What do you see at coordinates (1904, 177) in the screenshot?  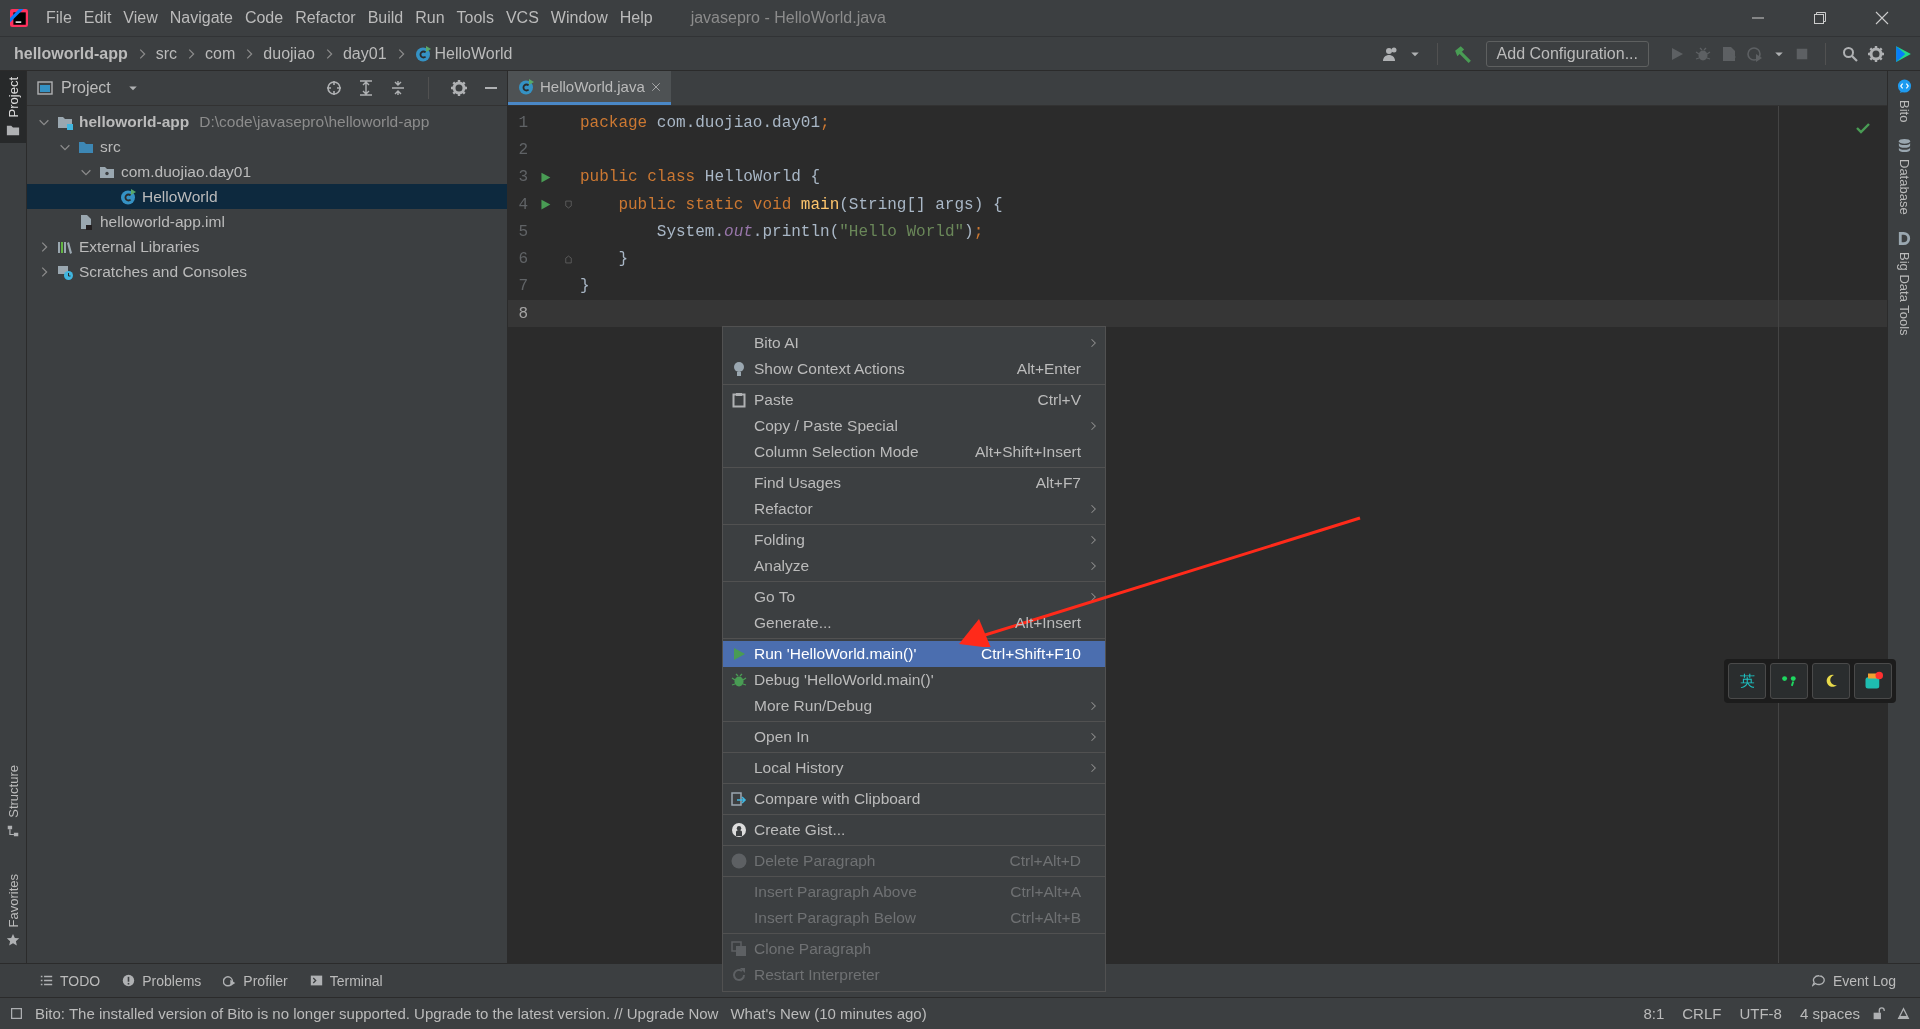 I see `tool-window-button: Database` at bounding box center [1904, 177].